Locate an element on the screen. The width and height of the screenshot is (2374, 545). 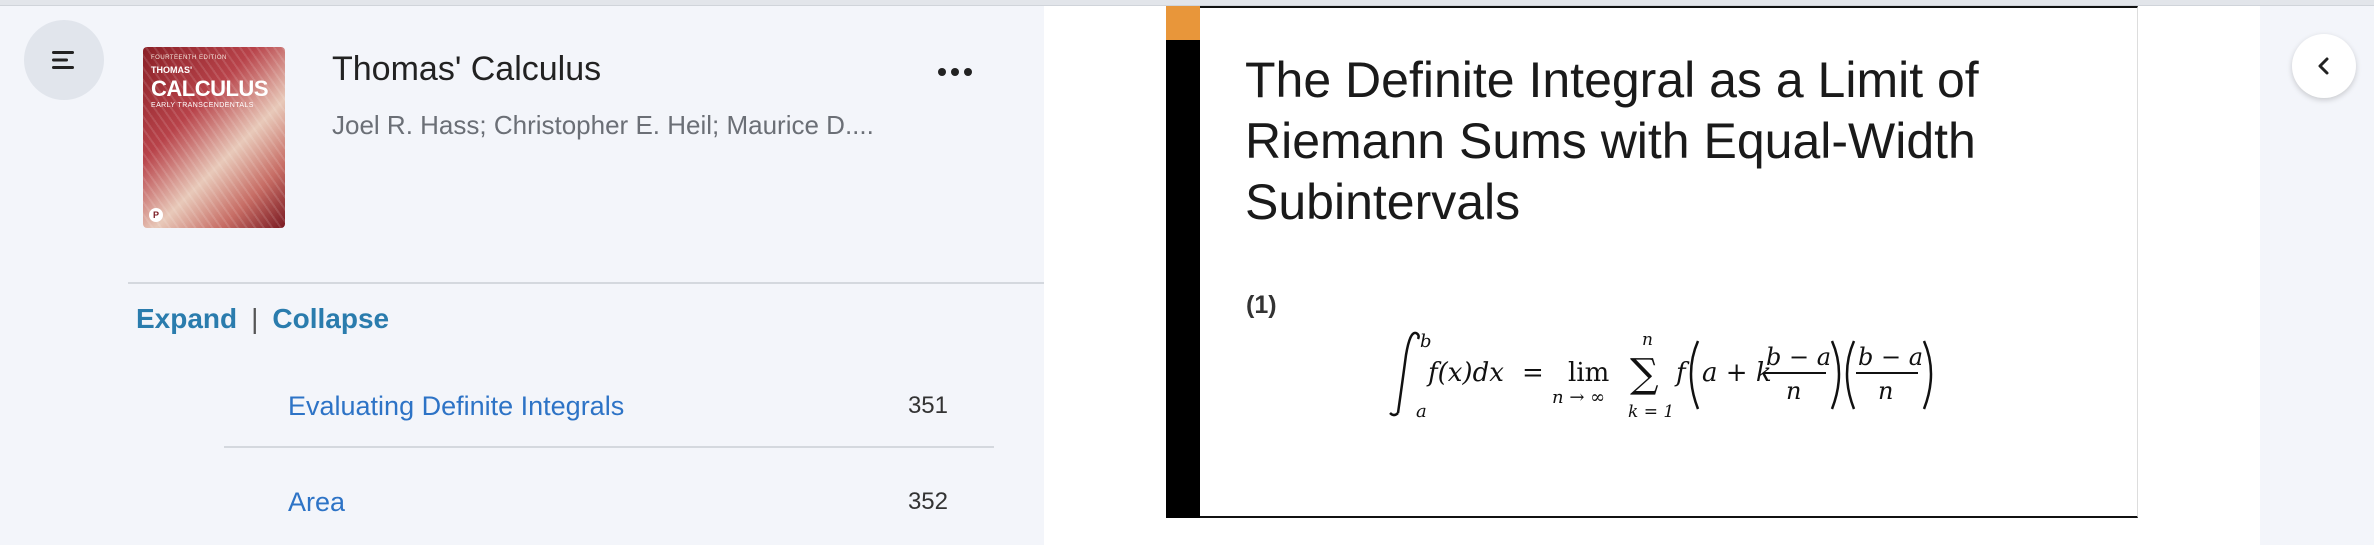
toc-item-page: 351 is located at coordinates (927, 405).